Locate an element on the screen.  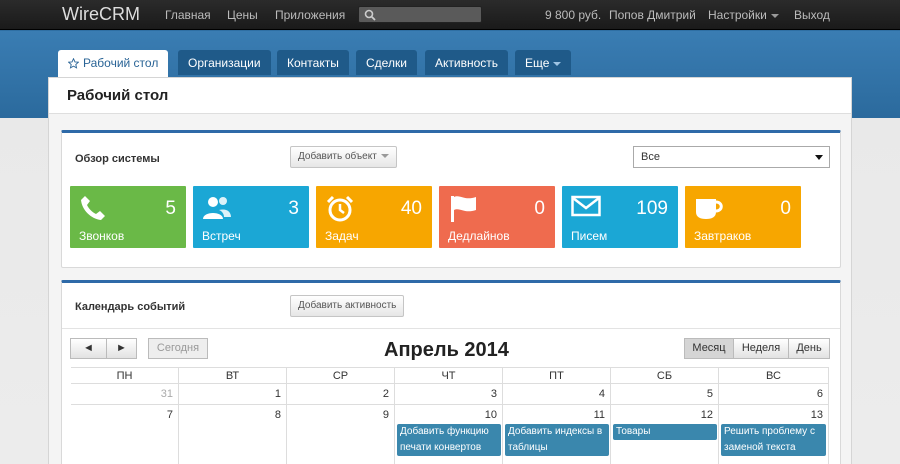
page-title: Рабочий стол is located at coordinates (118, 95).